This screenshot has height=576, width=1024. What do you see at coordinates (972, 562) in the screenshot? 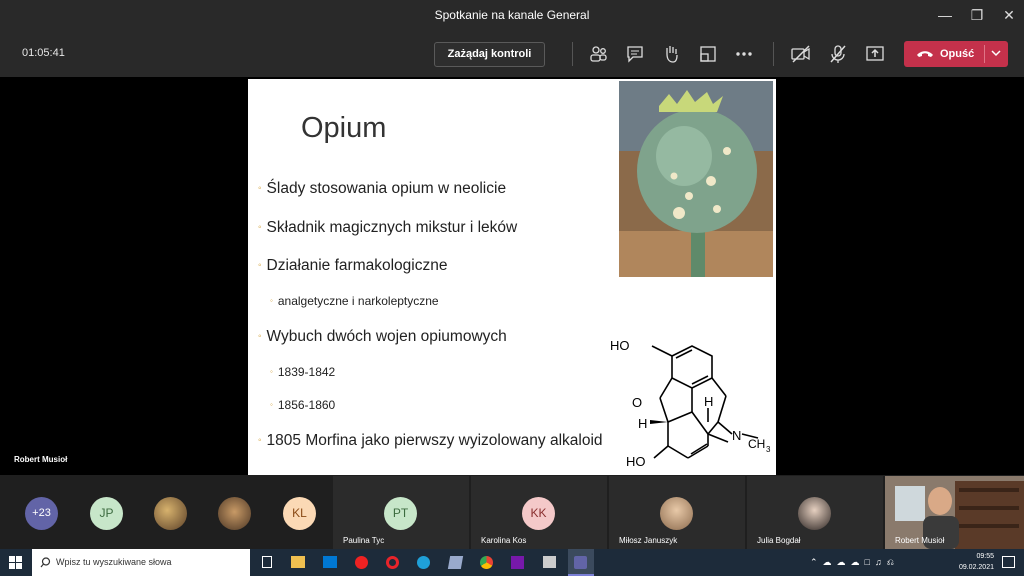
I see `taskbar-clock: 09:55 09.02.2021` at bounding box center [972, 562].